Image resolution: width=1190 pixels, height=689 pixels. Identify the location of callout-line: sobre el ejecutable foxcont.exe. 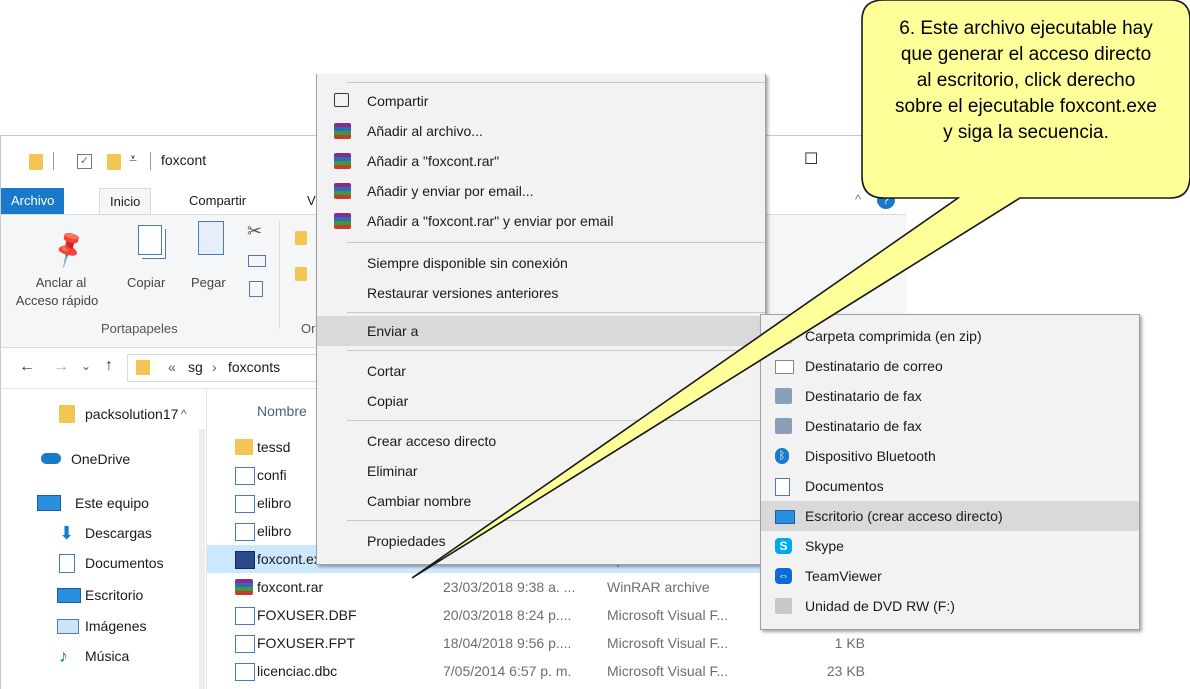
(1026, 106).